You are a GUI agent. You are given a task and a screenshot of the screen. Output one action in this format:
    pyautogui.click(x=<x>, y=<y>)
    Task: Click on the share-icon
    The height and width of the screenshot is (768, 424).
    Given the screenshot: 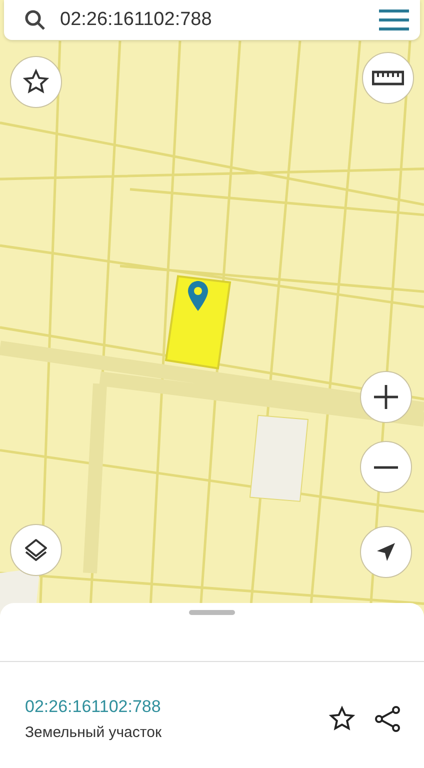 What is the action you would take?
    pyautogui.click(x=388, y=719)
    